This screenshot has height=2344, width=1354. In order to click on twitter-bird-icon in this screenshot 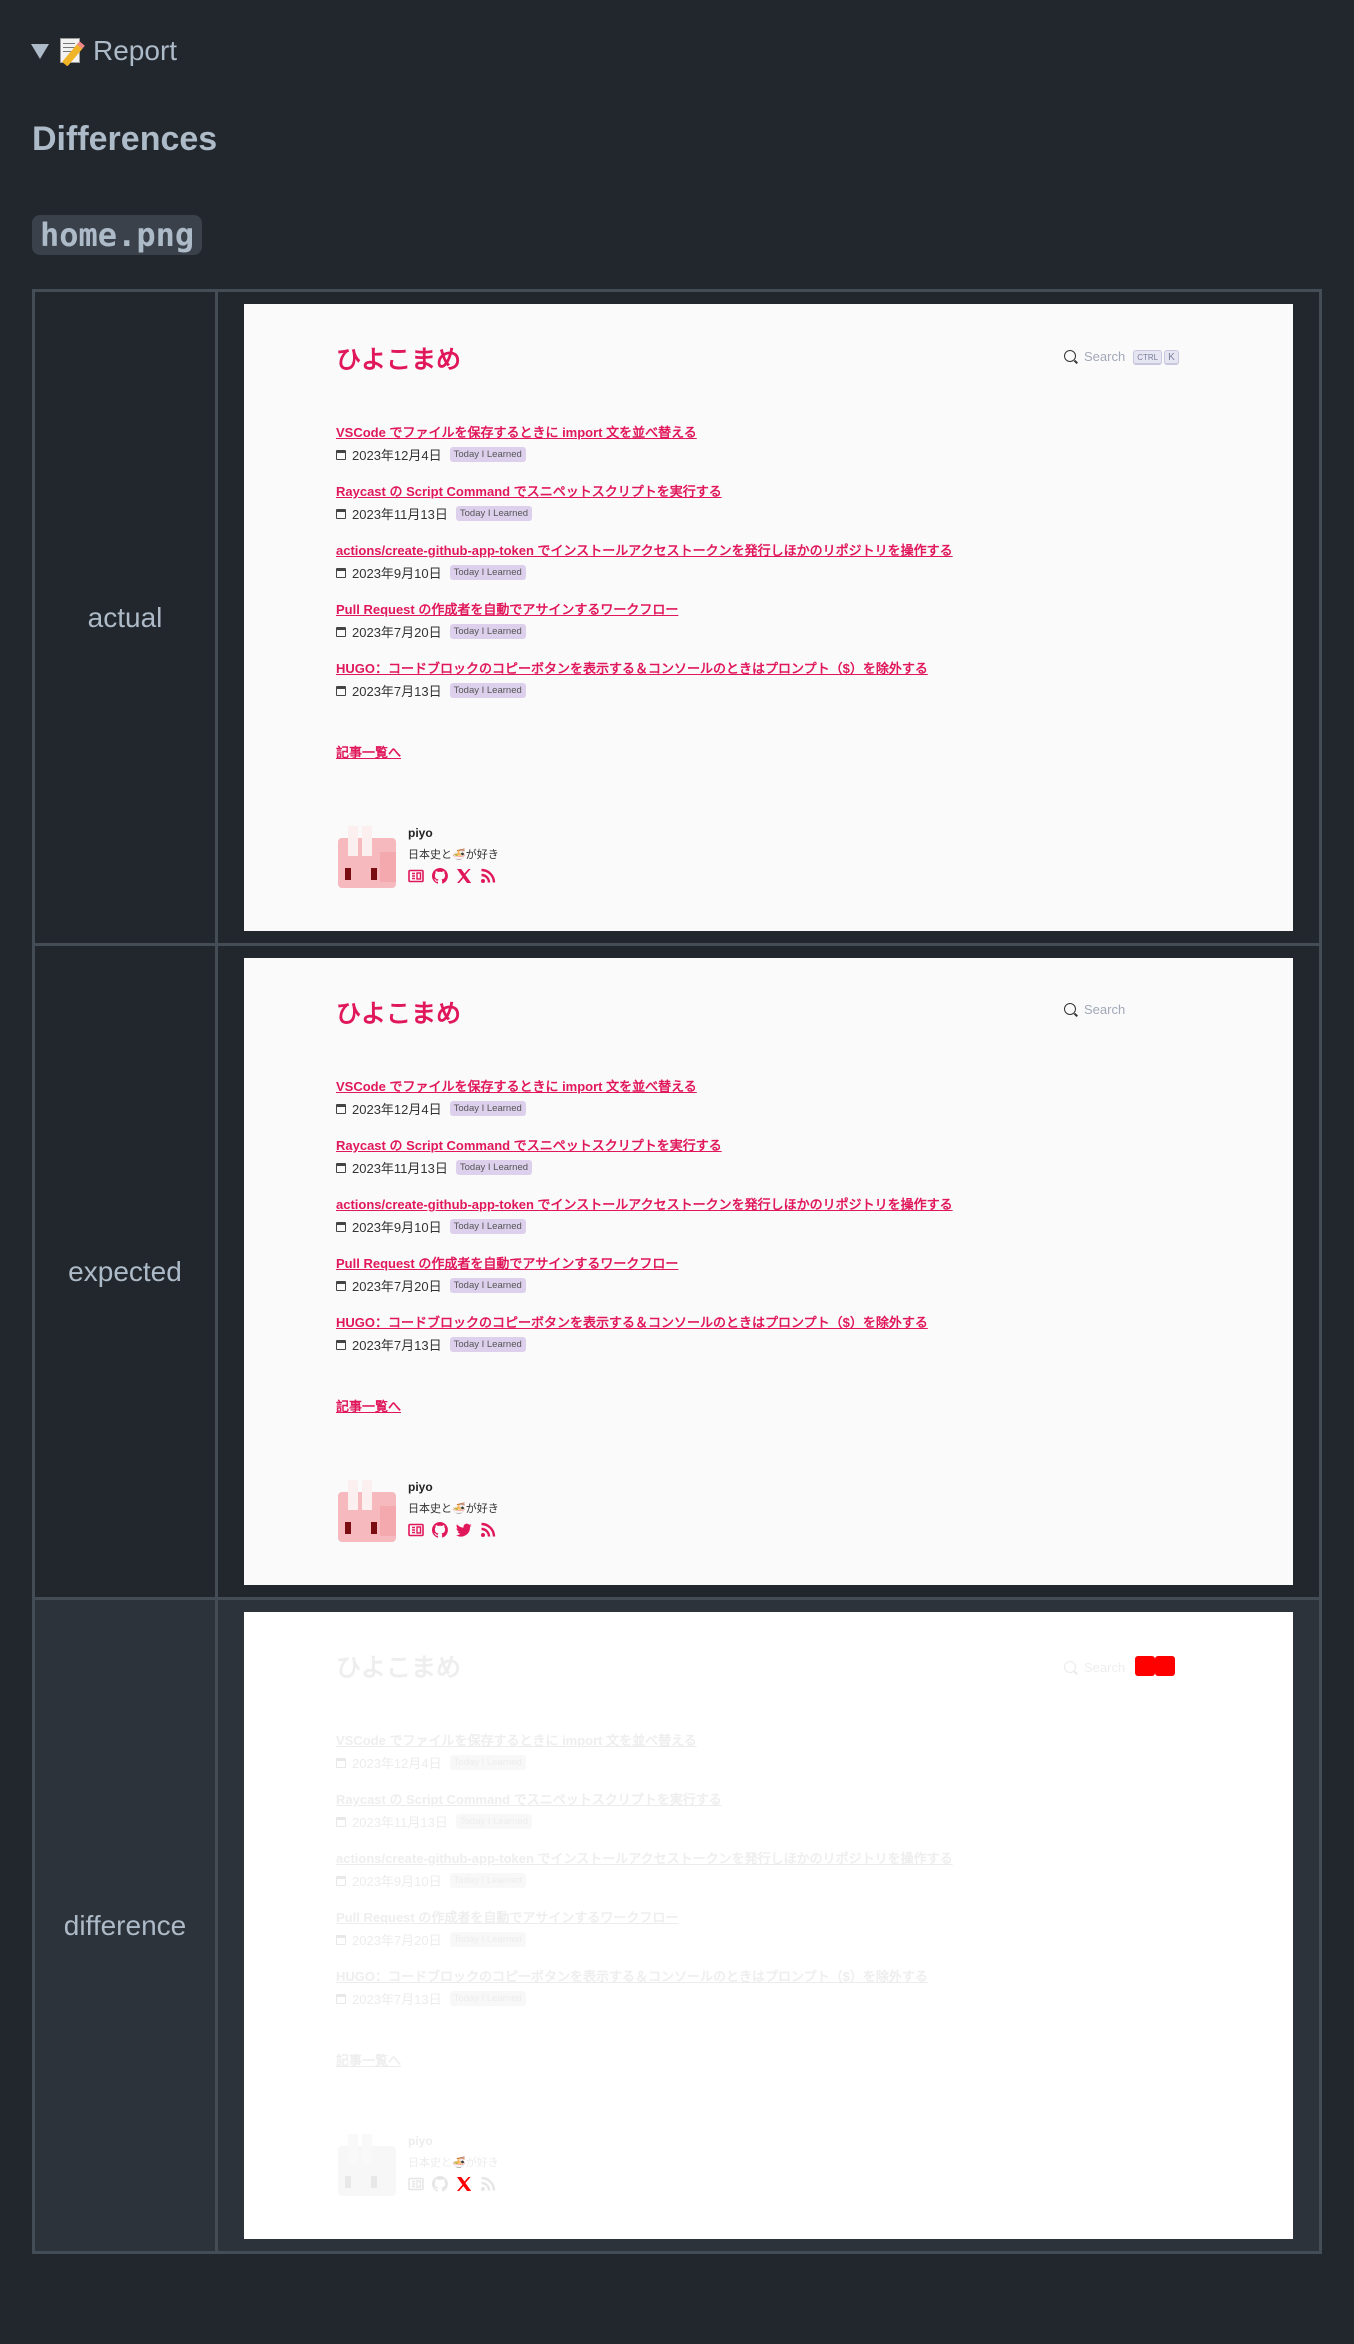, I will do `click(464, 1530)`.